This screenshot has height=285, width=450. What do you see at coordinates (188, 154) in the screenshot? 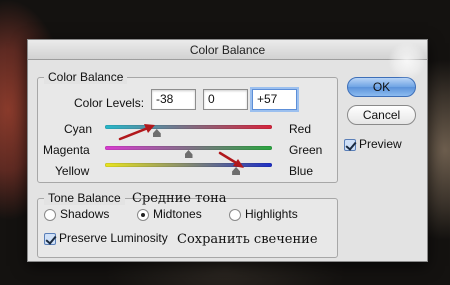
I see `magenta-green-slider-thumb` at bounding box center [188, 154].